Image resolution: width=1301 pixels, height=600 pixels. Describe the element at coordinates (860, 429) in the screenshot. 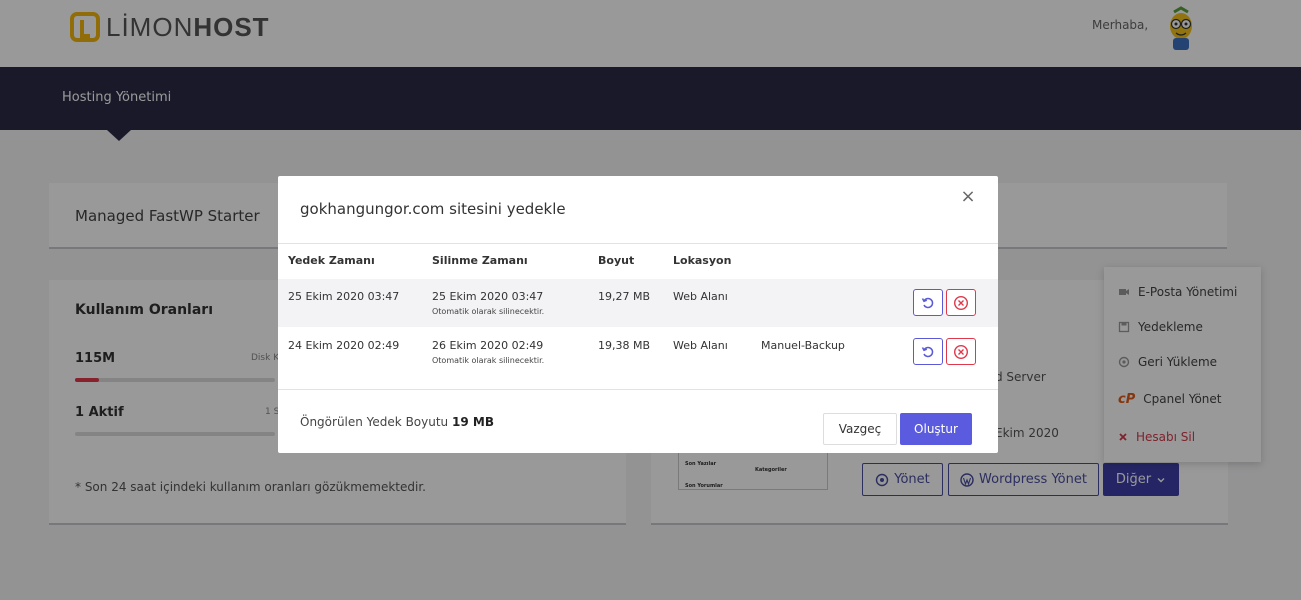

I see `cancel-button: Vazgeç` at that location.